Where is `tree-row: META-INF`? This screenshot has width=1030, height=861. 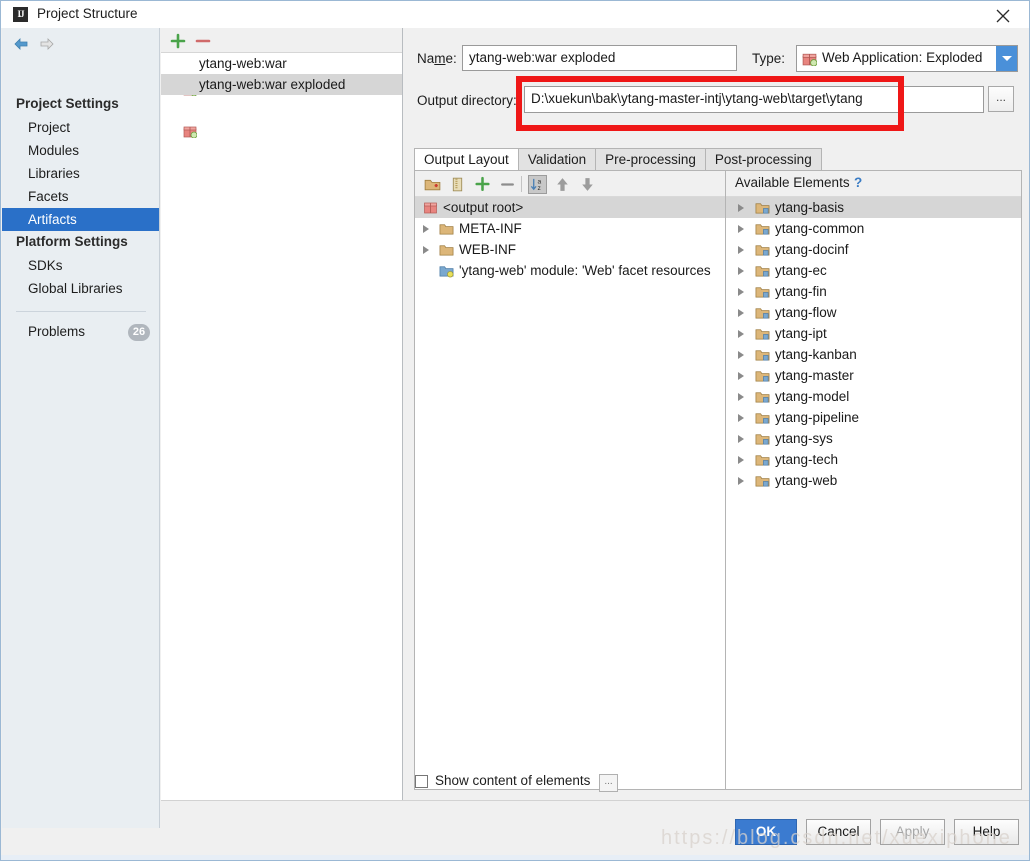 tree-row: META-INF is located at coordinates (570, 228).